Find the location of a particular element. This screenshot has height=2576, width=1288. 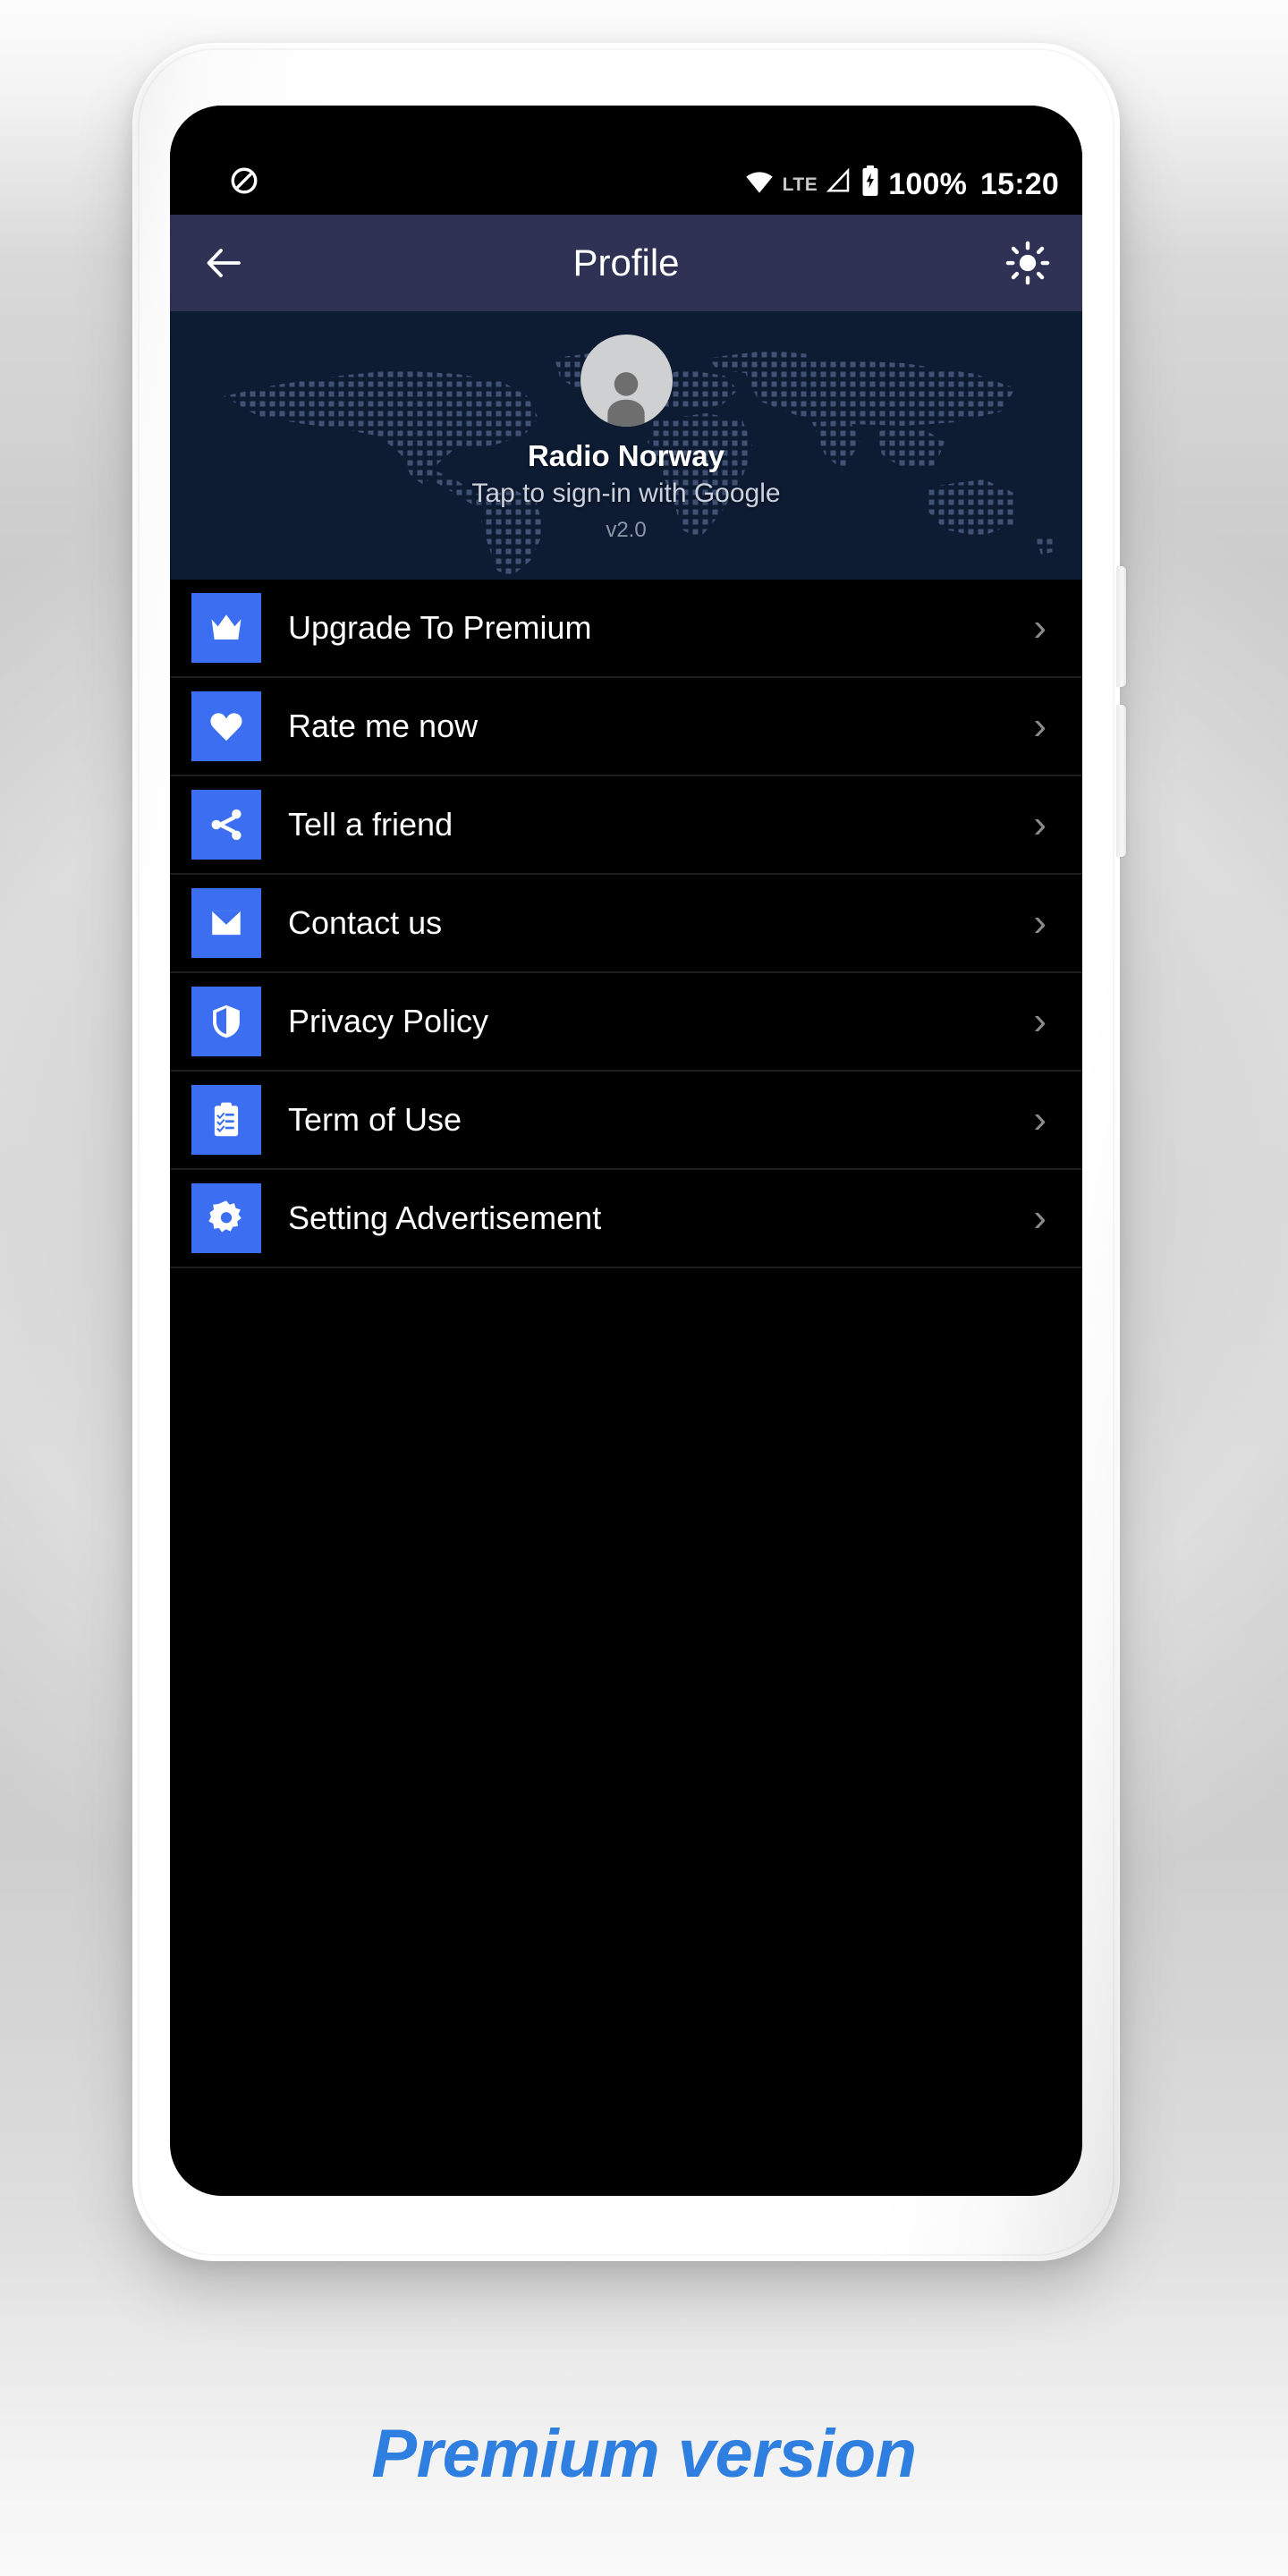

app-bar: Profile is located at coordinates (626, 263).